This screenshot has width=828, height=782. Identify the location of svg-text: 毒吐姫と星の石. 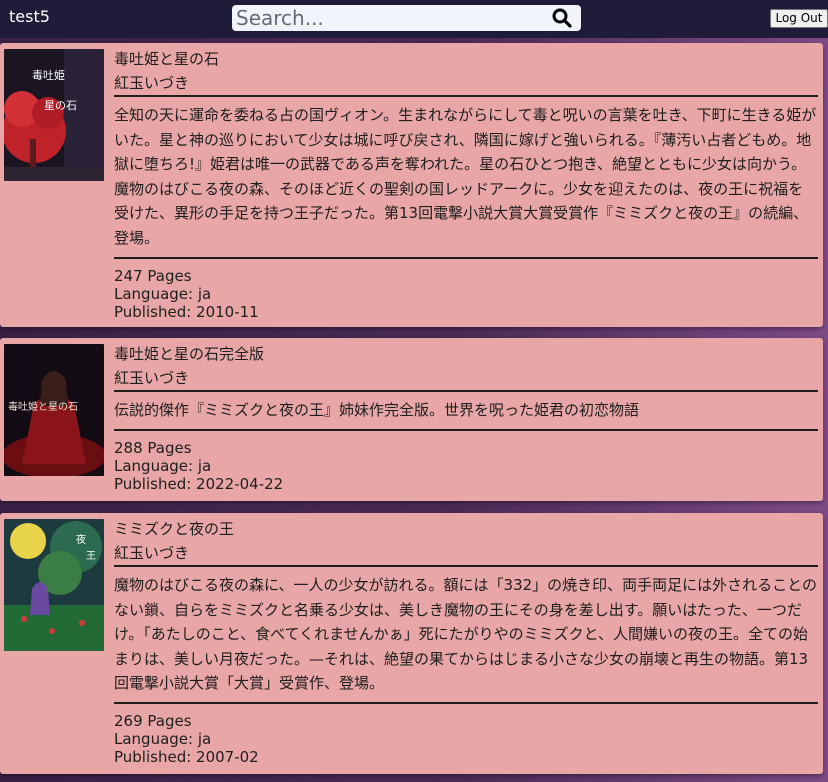
(43, 406).